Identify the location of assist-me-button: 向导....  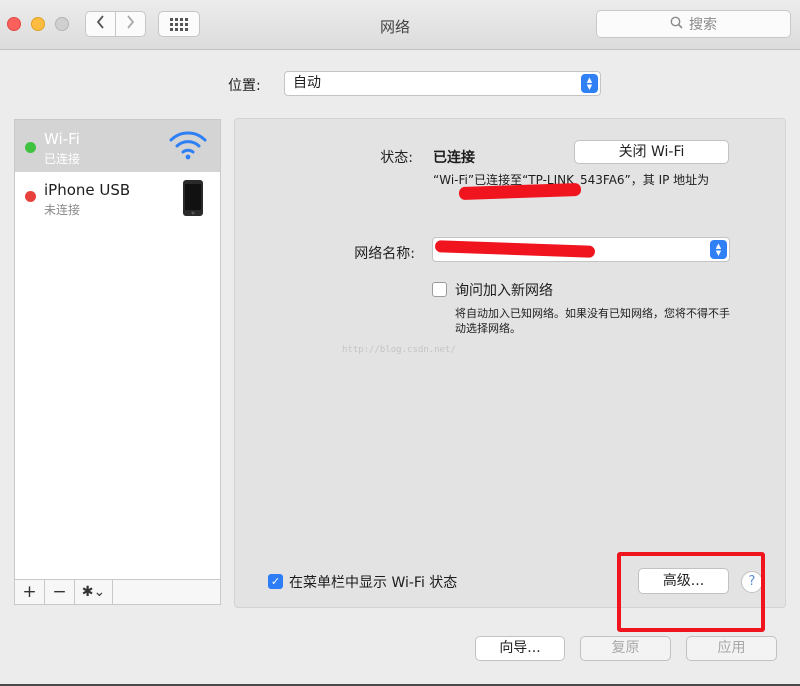
(520, 648).